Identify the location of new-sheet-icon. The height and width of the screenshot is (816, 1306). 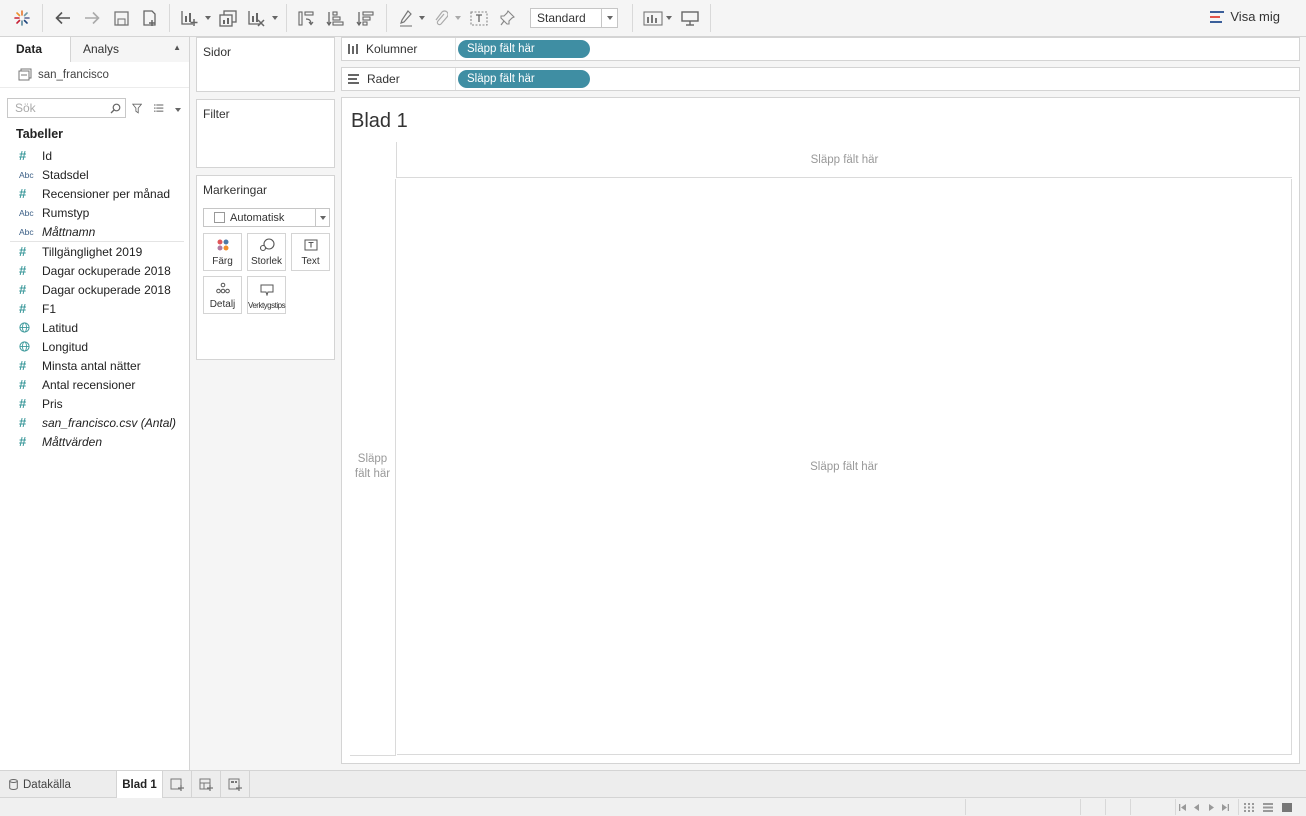
(189, 18).